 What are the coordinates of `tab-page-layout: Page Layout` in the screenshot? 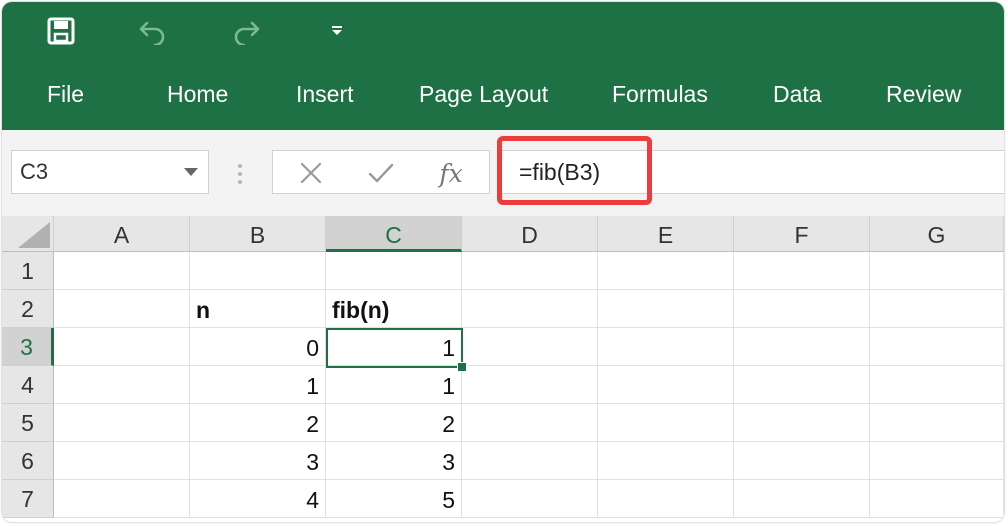 It's located at (483, 94).